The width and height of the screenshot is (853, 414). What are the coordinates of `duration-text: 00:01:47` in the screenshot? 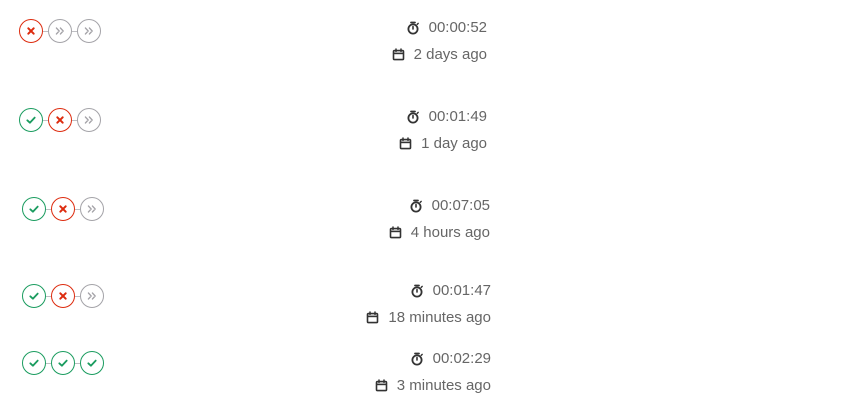 It's located at (461, 290).